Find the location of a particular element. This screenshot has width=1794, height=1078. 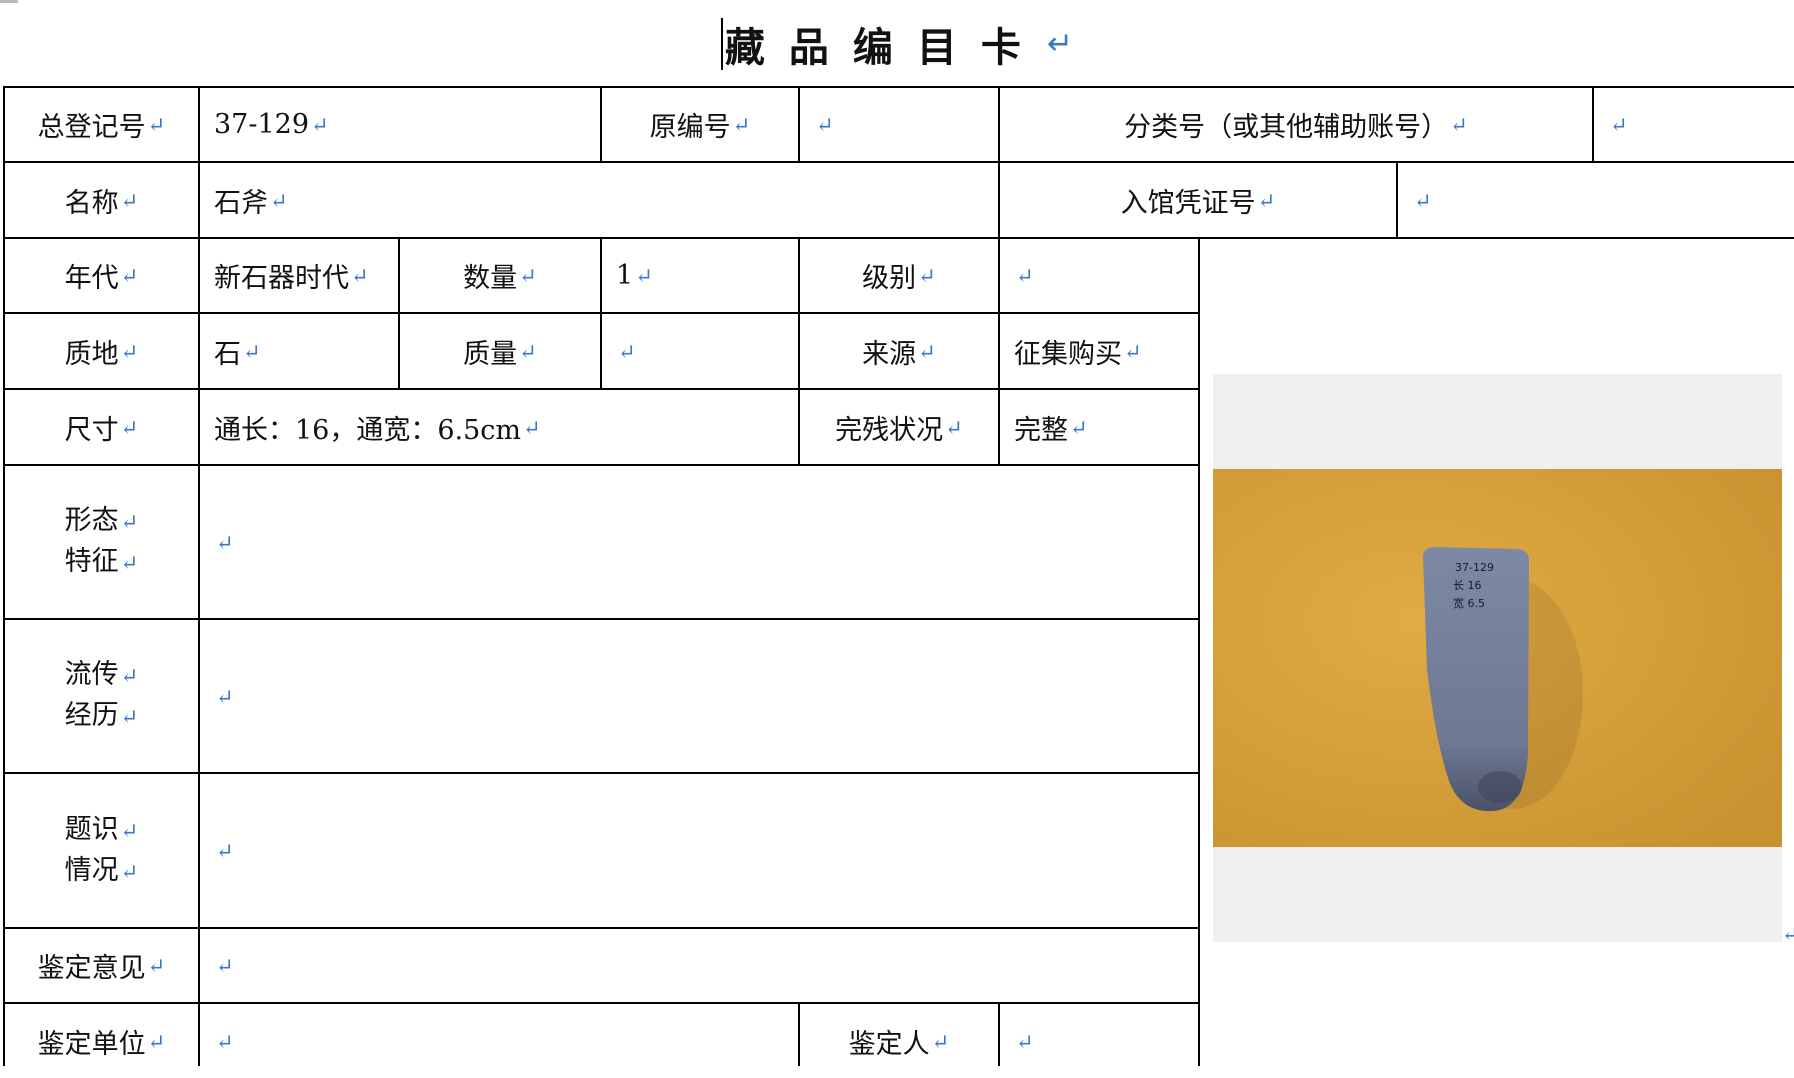

label-material: 质地 ↵ is located at coordinates (101, 351).